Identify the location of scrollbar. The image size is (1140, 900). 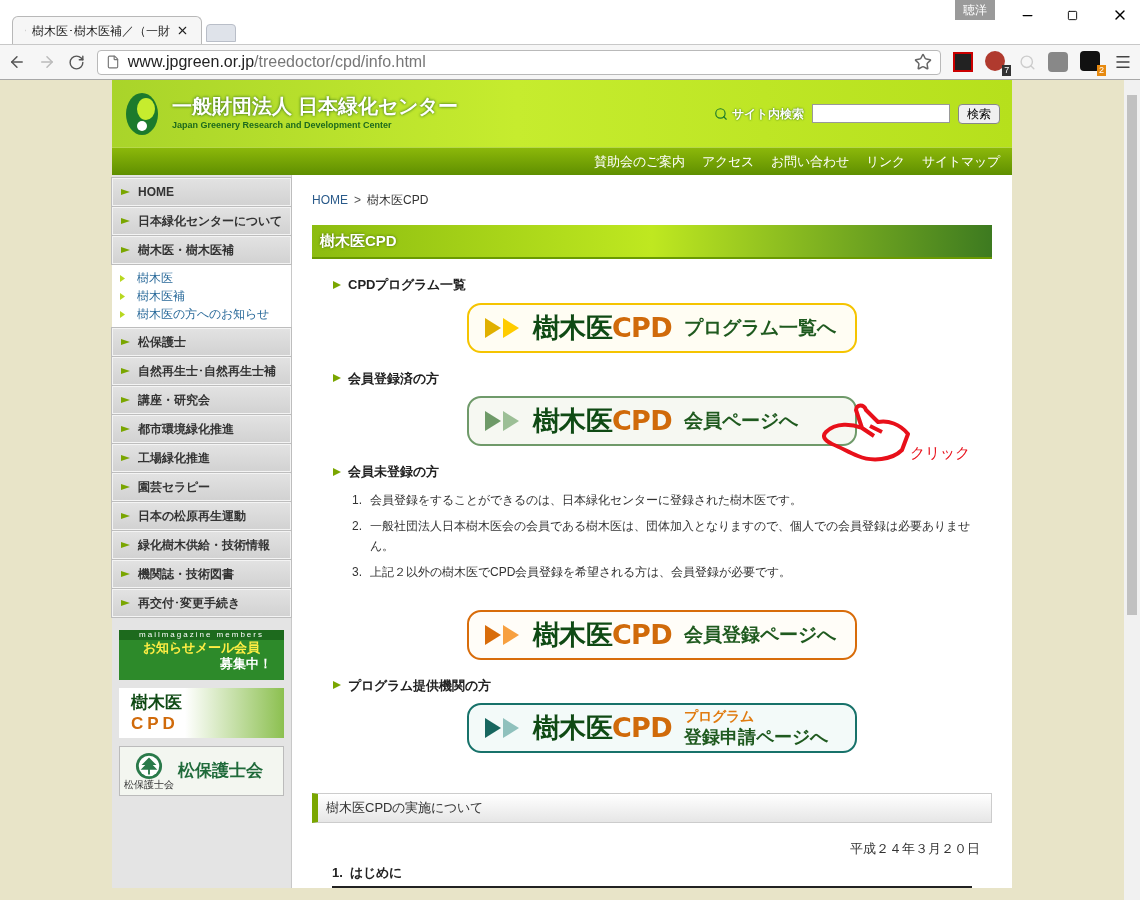
(1132, 490).